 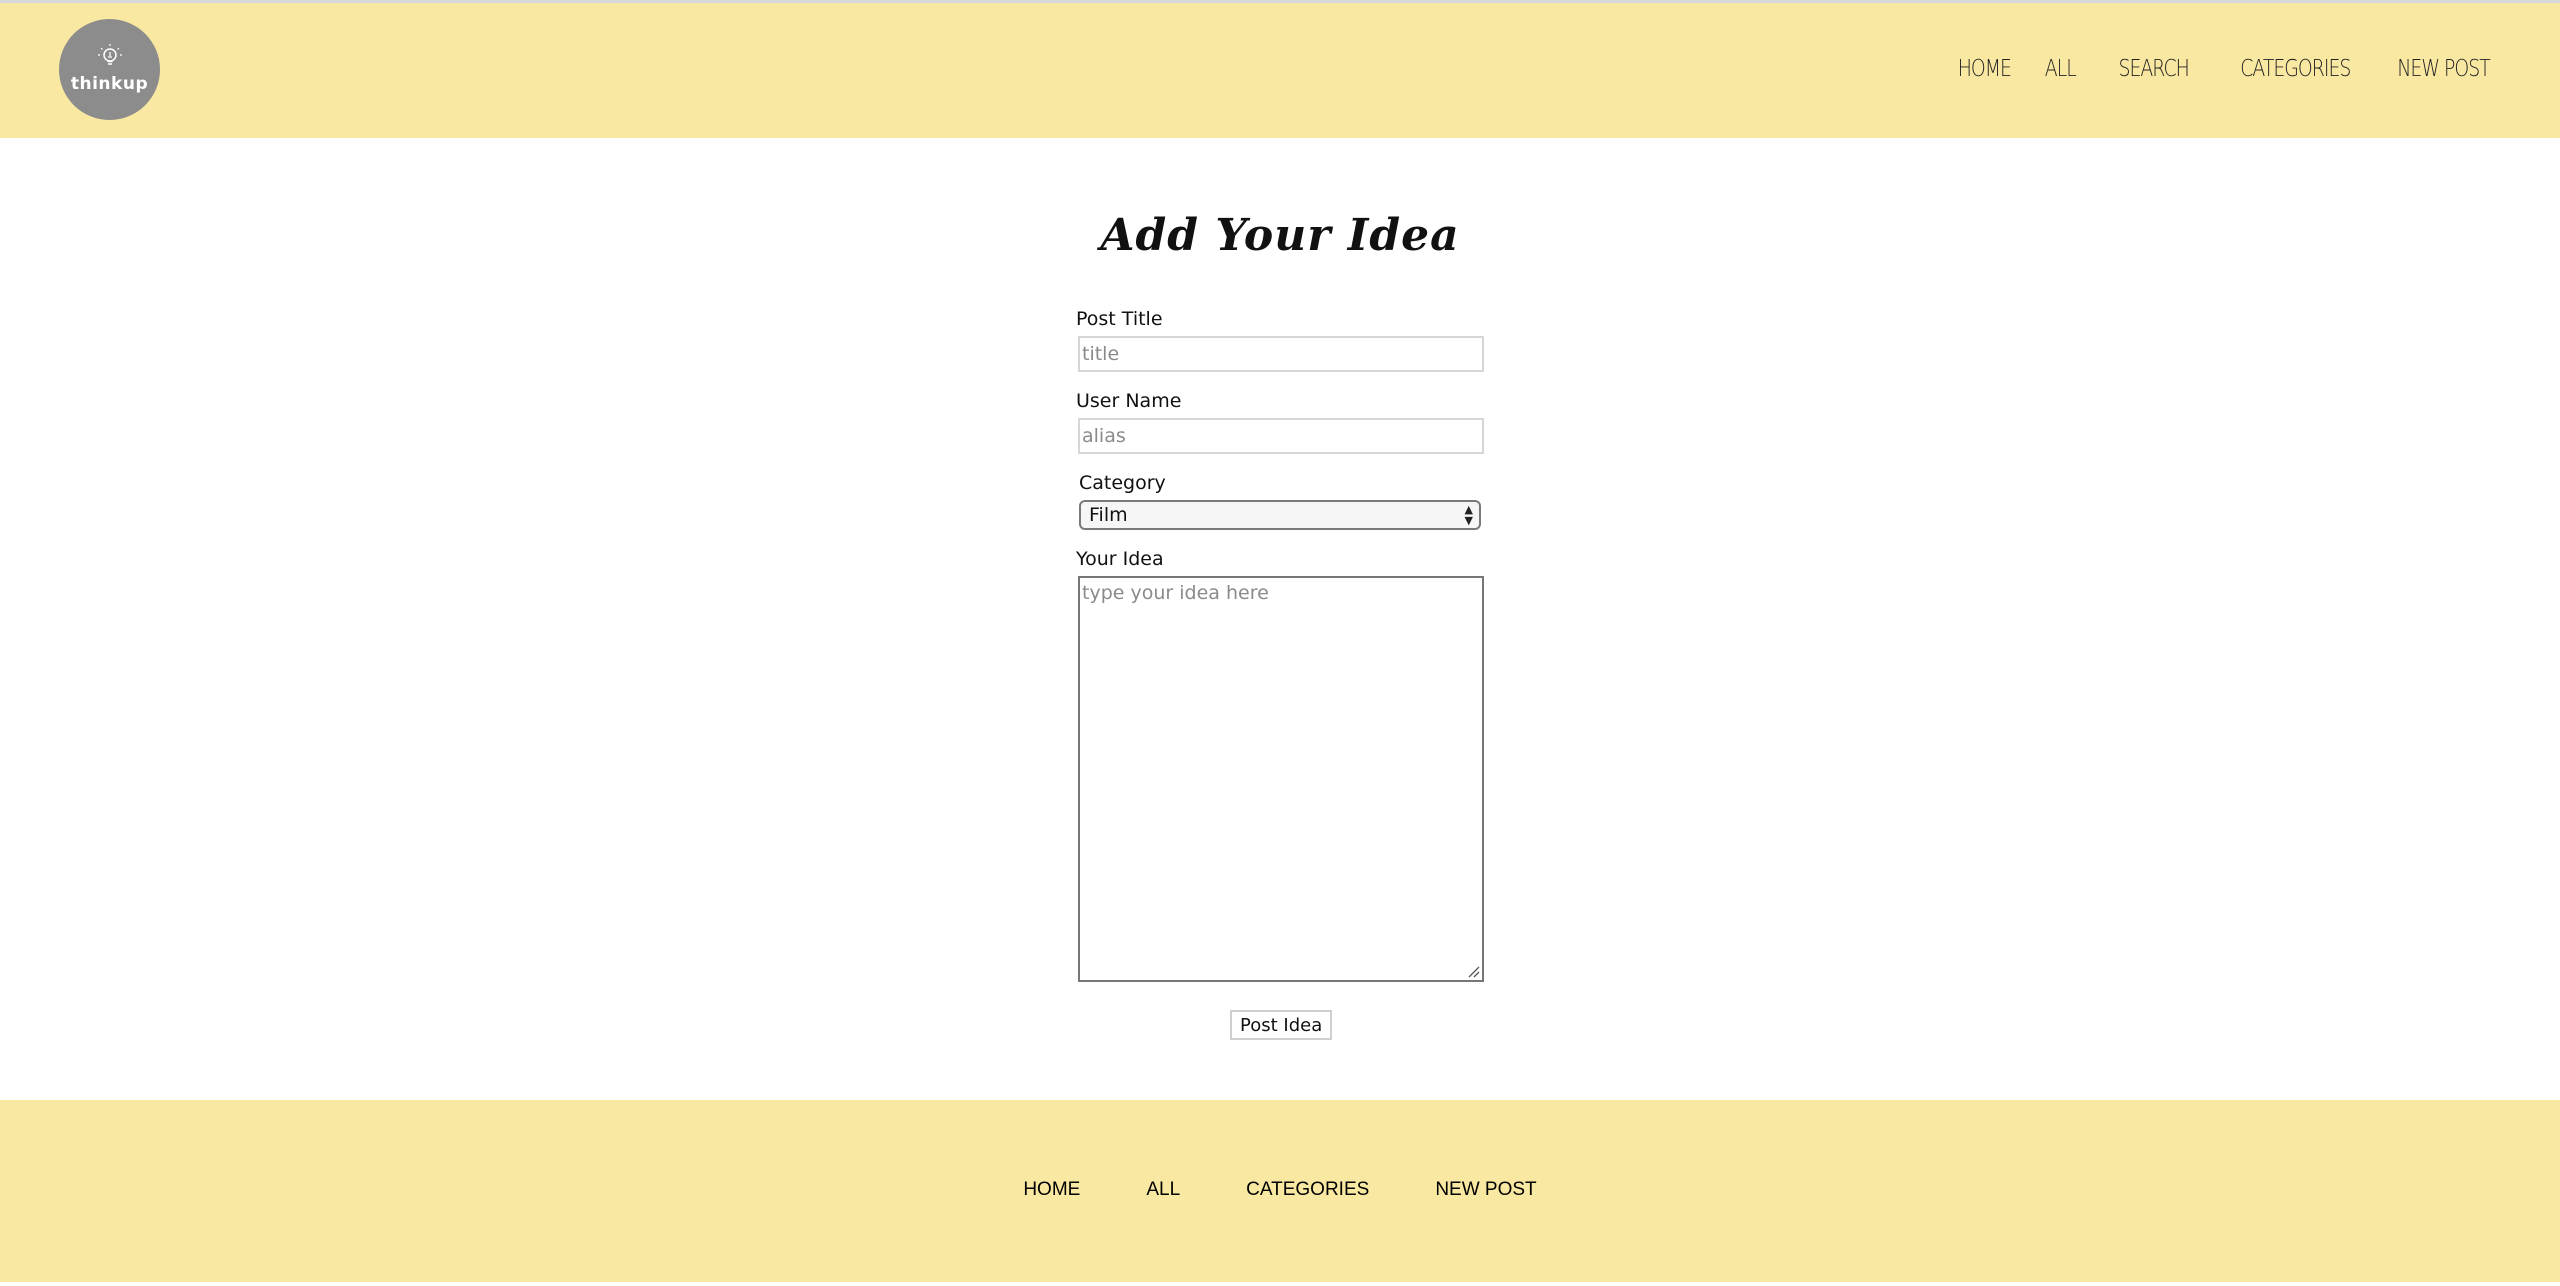 I want to click on post-idea-button: Post Idea, so click(x=1281, y=1025).